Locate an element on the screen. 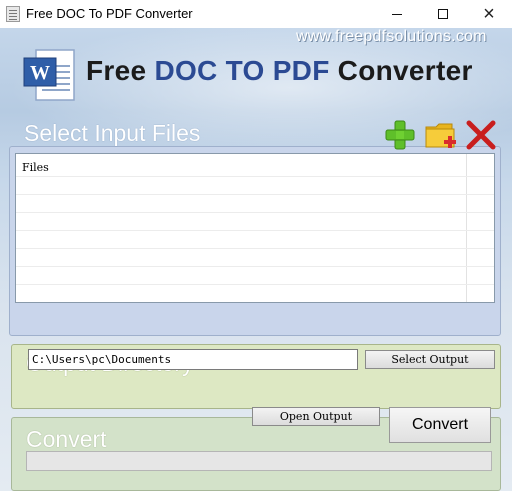 The width and height of the screenshot is (512, 491). word-document-logo: W is located at coordinates (49, 75).